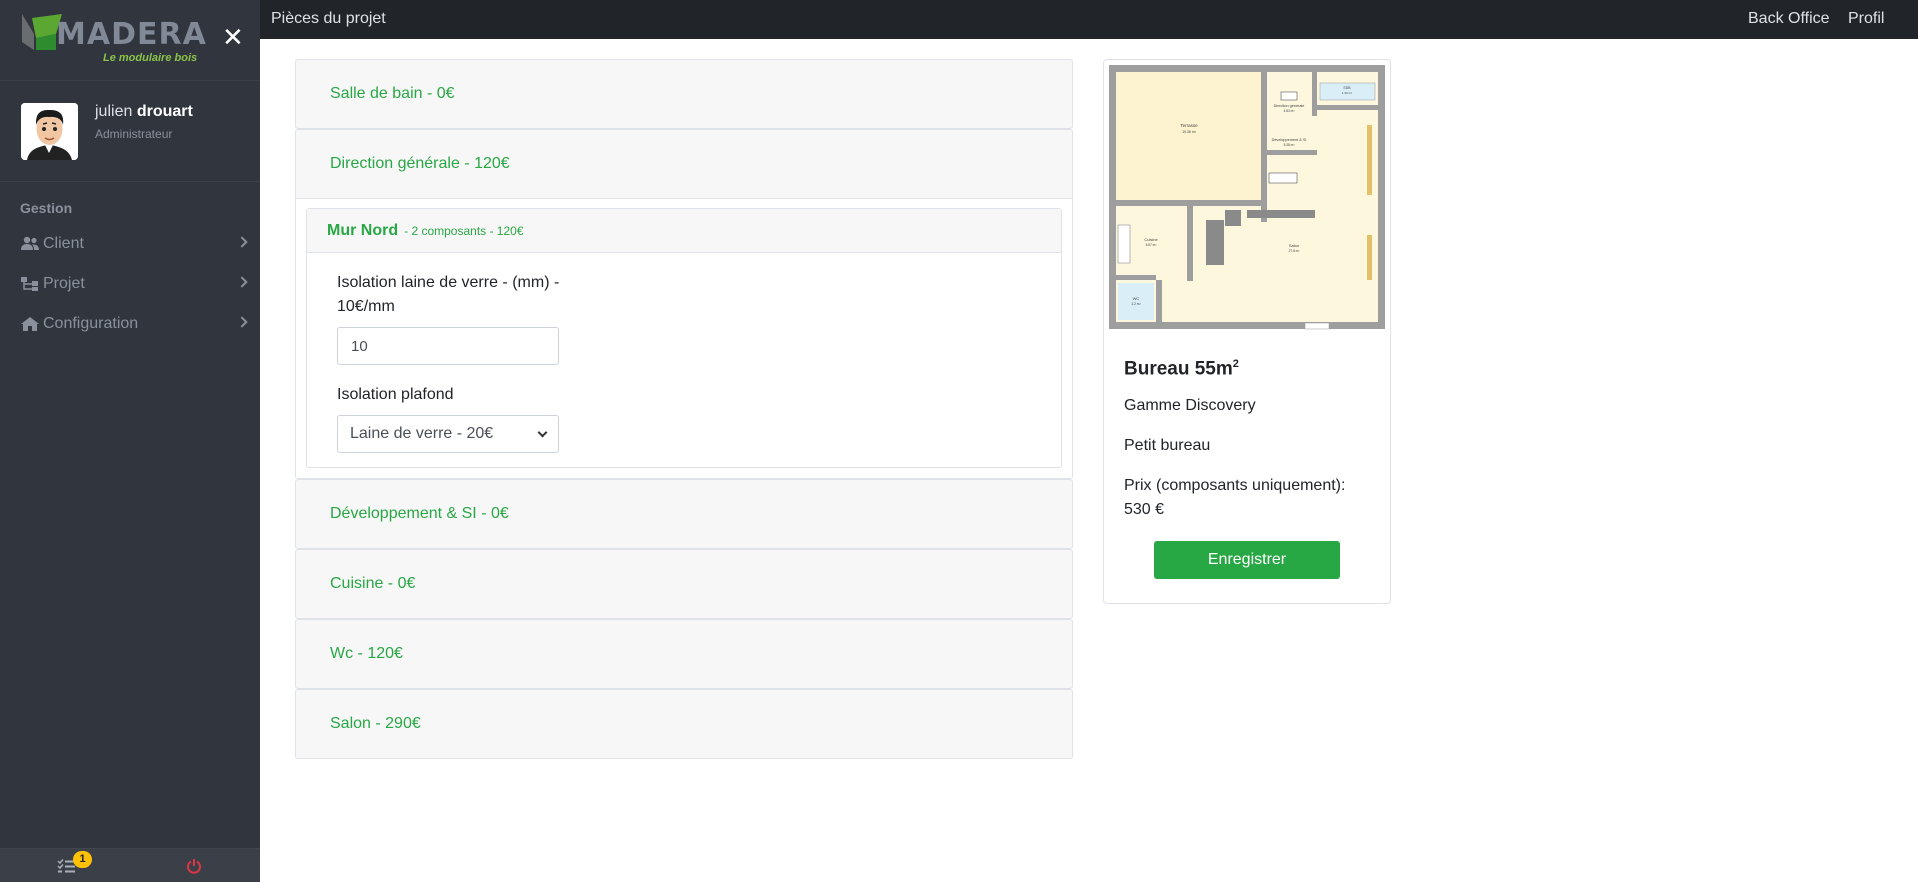  I want to click on room-header: Salon - 290€, so click(684, 724).